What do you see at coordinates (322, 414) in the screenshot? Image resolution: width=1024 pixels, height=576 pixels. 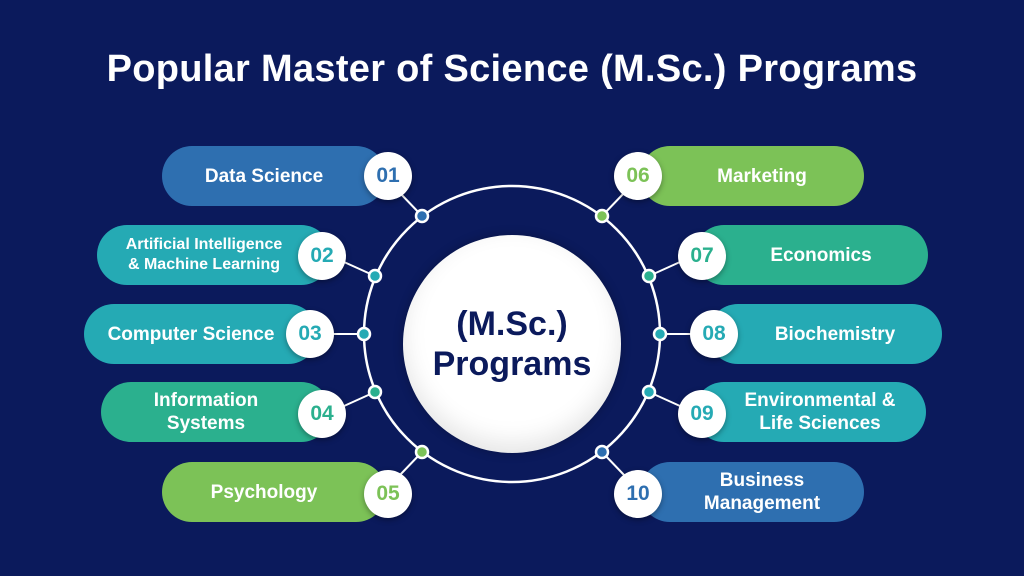 I see `program-number-badge: 04` at bounding box center [322, 414].